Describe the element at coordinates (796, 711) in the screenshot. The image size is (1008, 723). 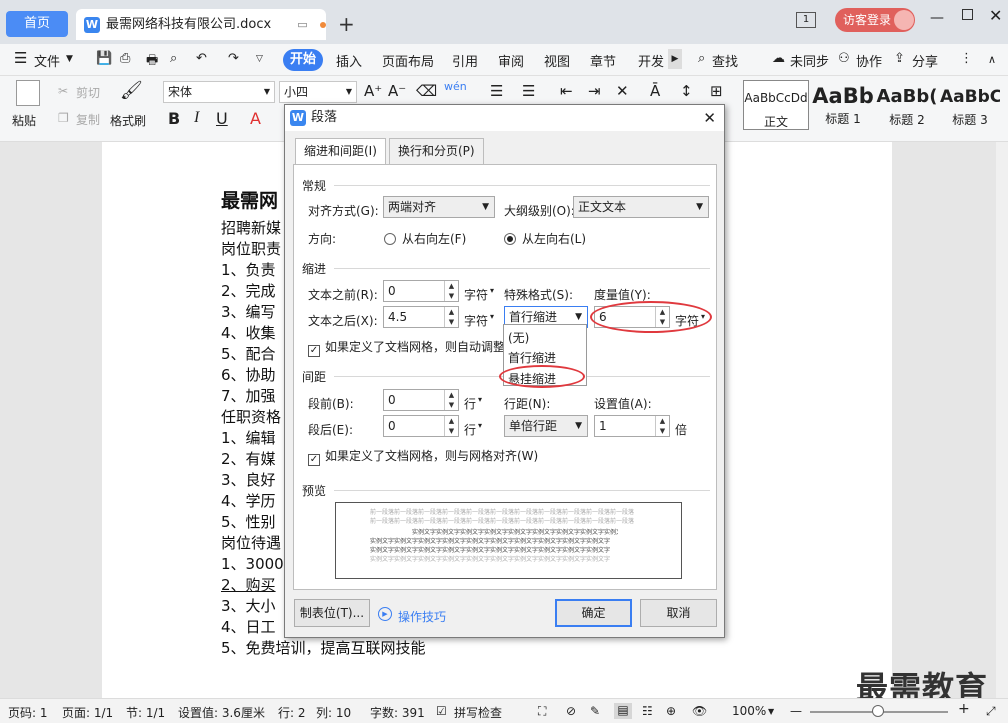
I see `zoom-out-icon: —` at that location.